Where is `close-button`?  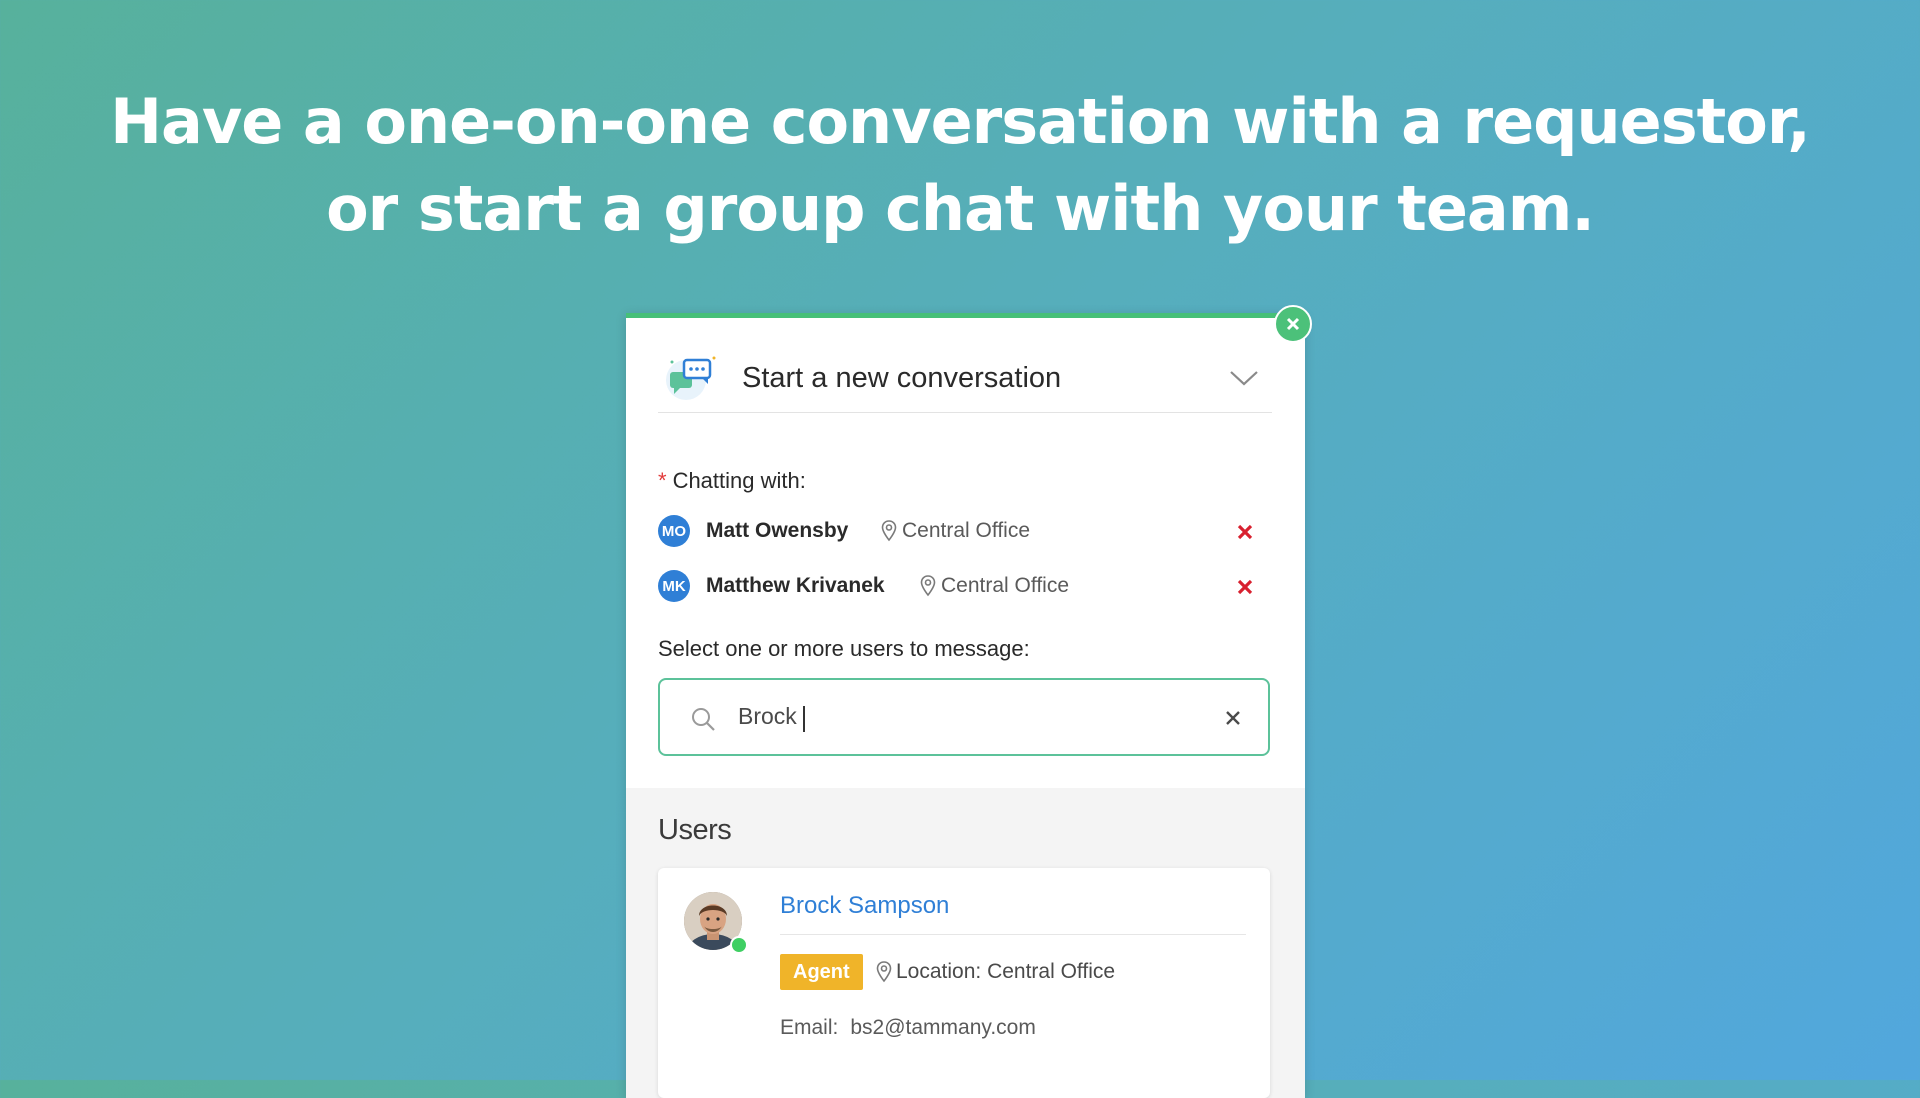
close-button is located at coordinates (1293, 324).